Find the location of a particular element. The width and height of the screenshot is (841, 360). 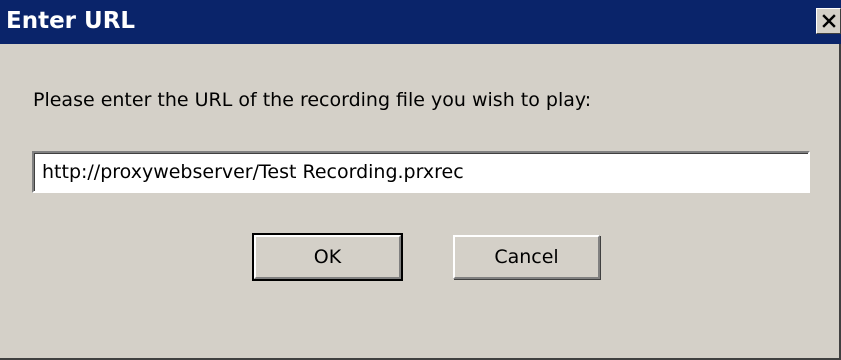

ok-button: OK is located at coordinates (327, 257).